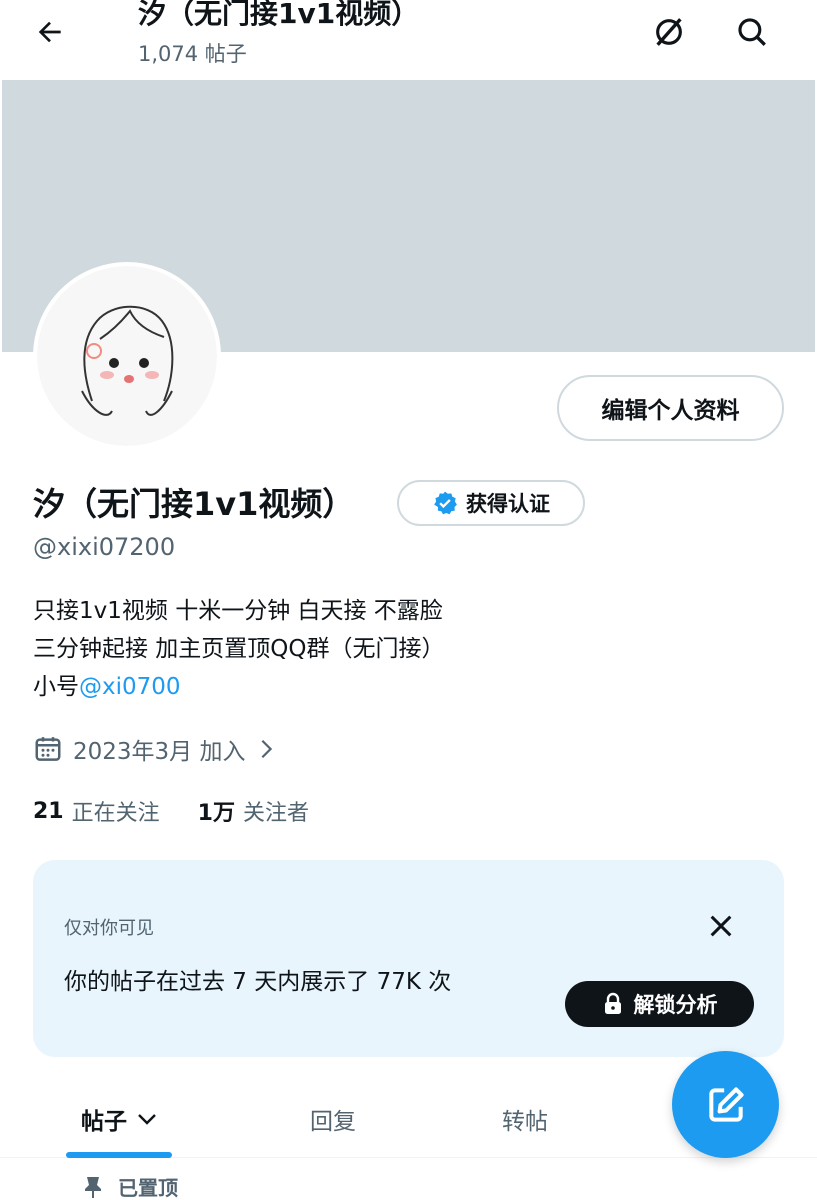  I want to click on avatar, so click(127, 356).